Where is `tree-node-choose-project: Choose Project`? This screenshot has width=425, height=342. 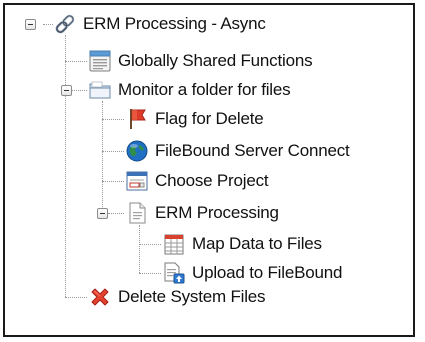 tree-node-choose-project: Choose Project is located at coordinates (197, 181).